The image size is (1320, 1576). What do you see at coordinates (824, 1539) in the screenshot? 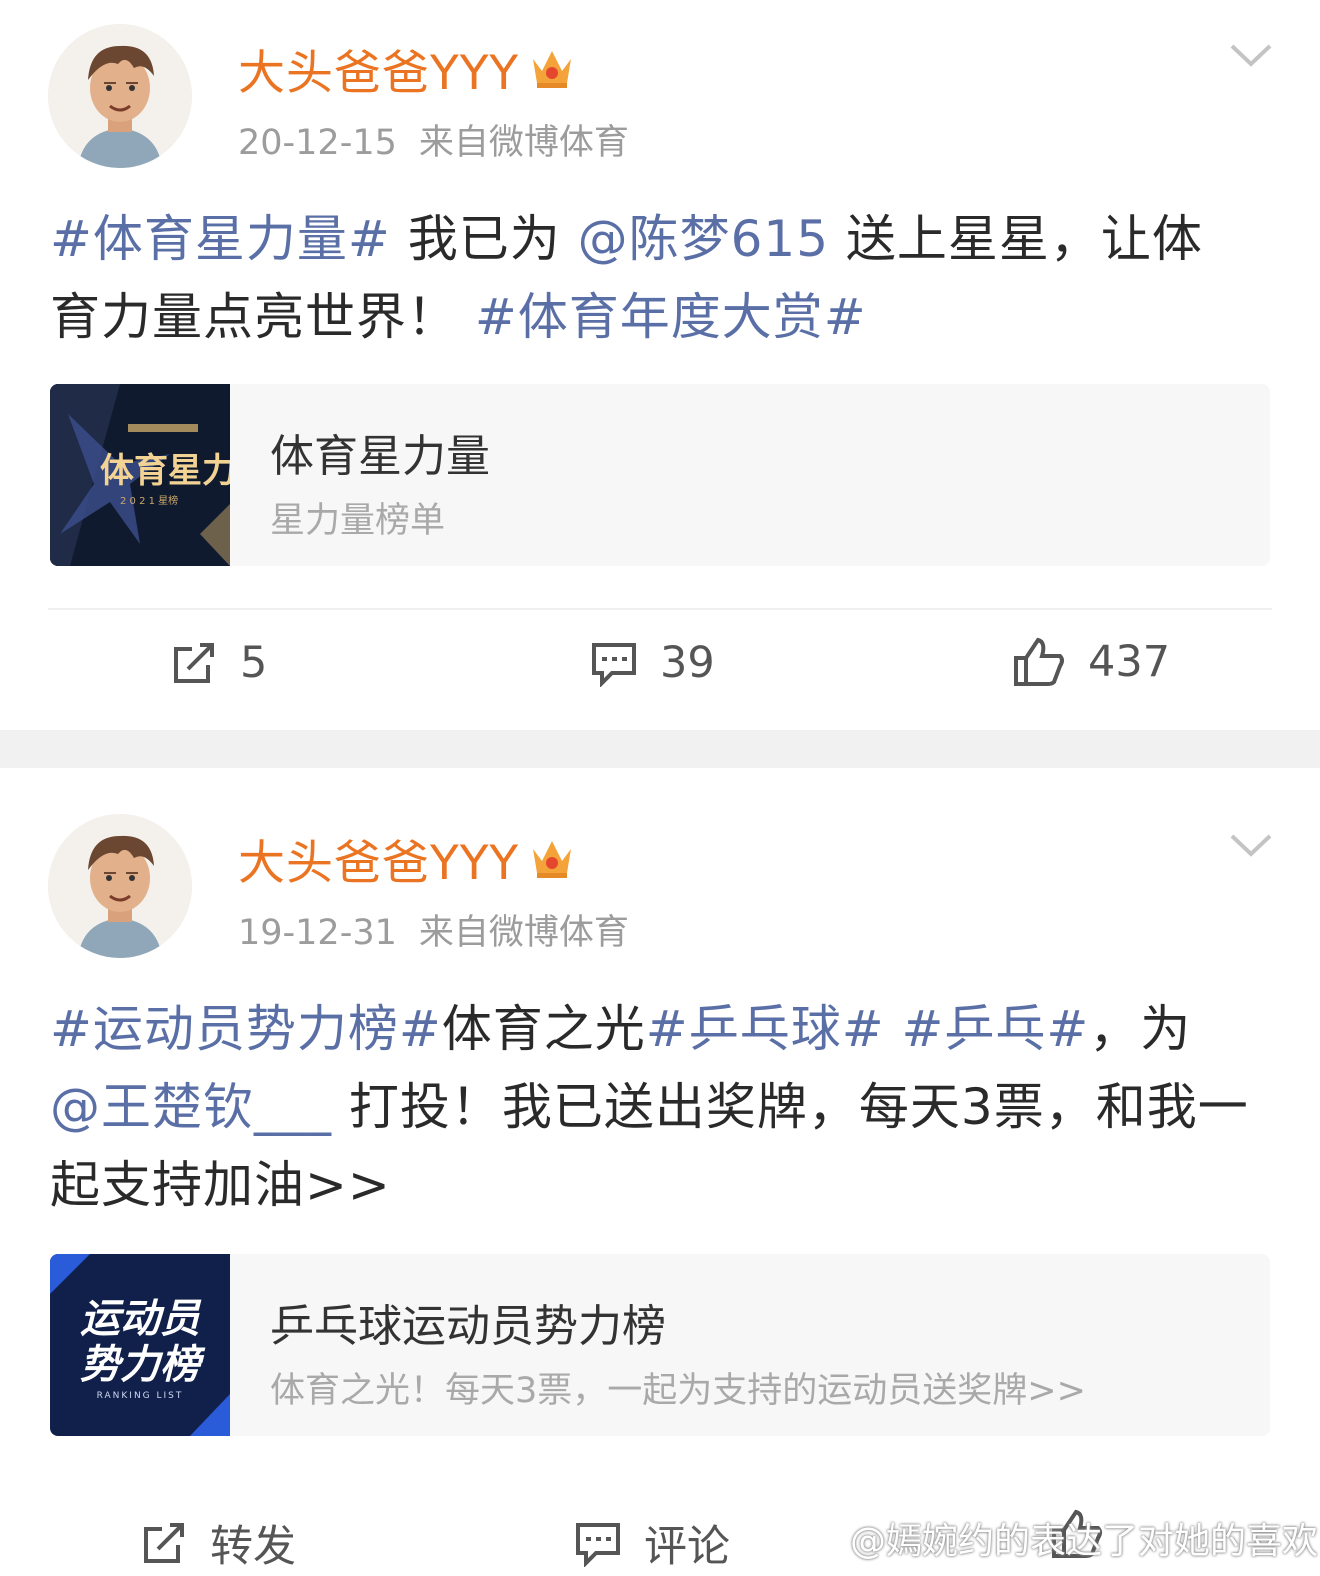
I see `weibo-logo-icon` at bounding box center [824, 1539].